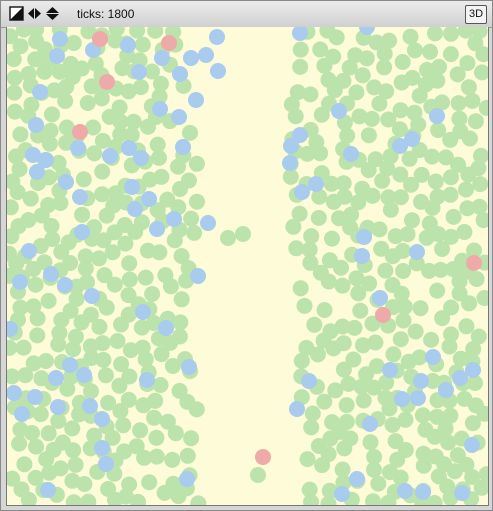 The image size is (493, 511). Describe the element at coordinates (16, 13) in the screenshot. I see `patch-shape-icon` at that location.